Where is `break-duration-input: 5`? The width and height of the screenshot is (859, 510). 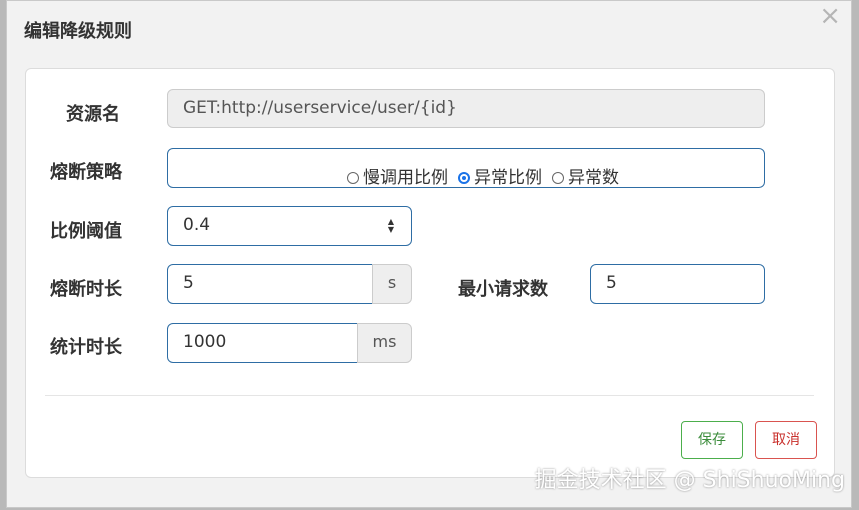
break-duration-input: 5 is located at coordinates (270, 284).